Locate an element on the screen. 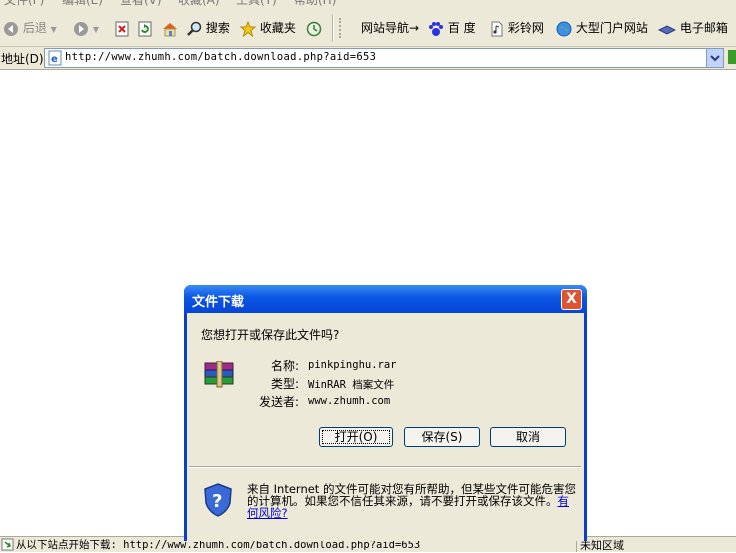 The width and height of the screenshot is (736, 553). security-shield-icon: ? is located at coordinates (218, 500).